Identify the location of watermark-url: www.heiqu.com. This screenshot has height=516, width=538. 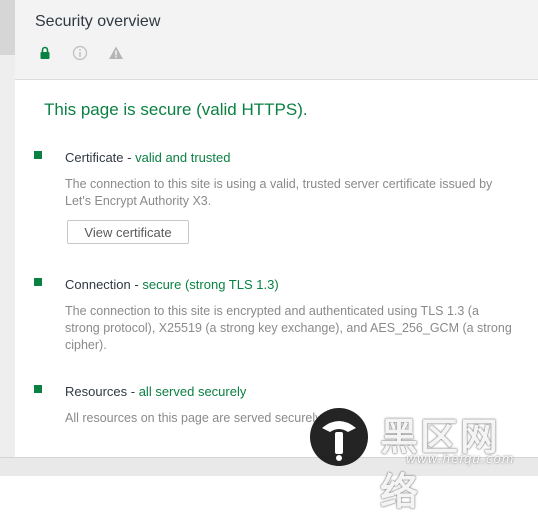
(460, 459).